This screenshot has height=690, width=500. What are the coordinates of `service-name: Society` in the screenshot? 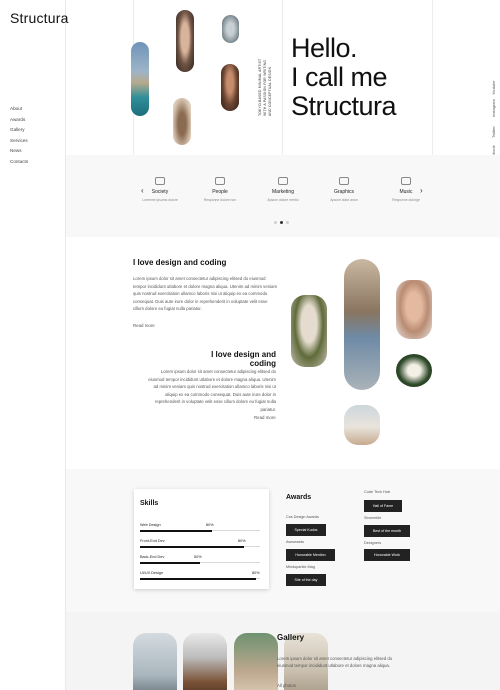 It's located at (160, 192).